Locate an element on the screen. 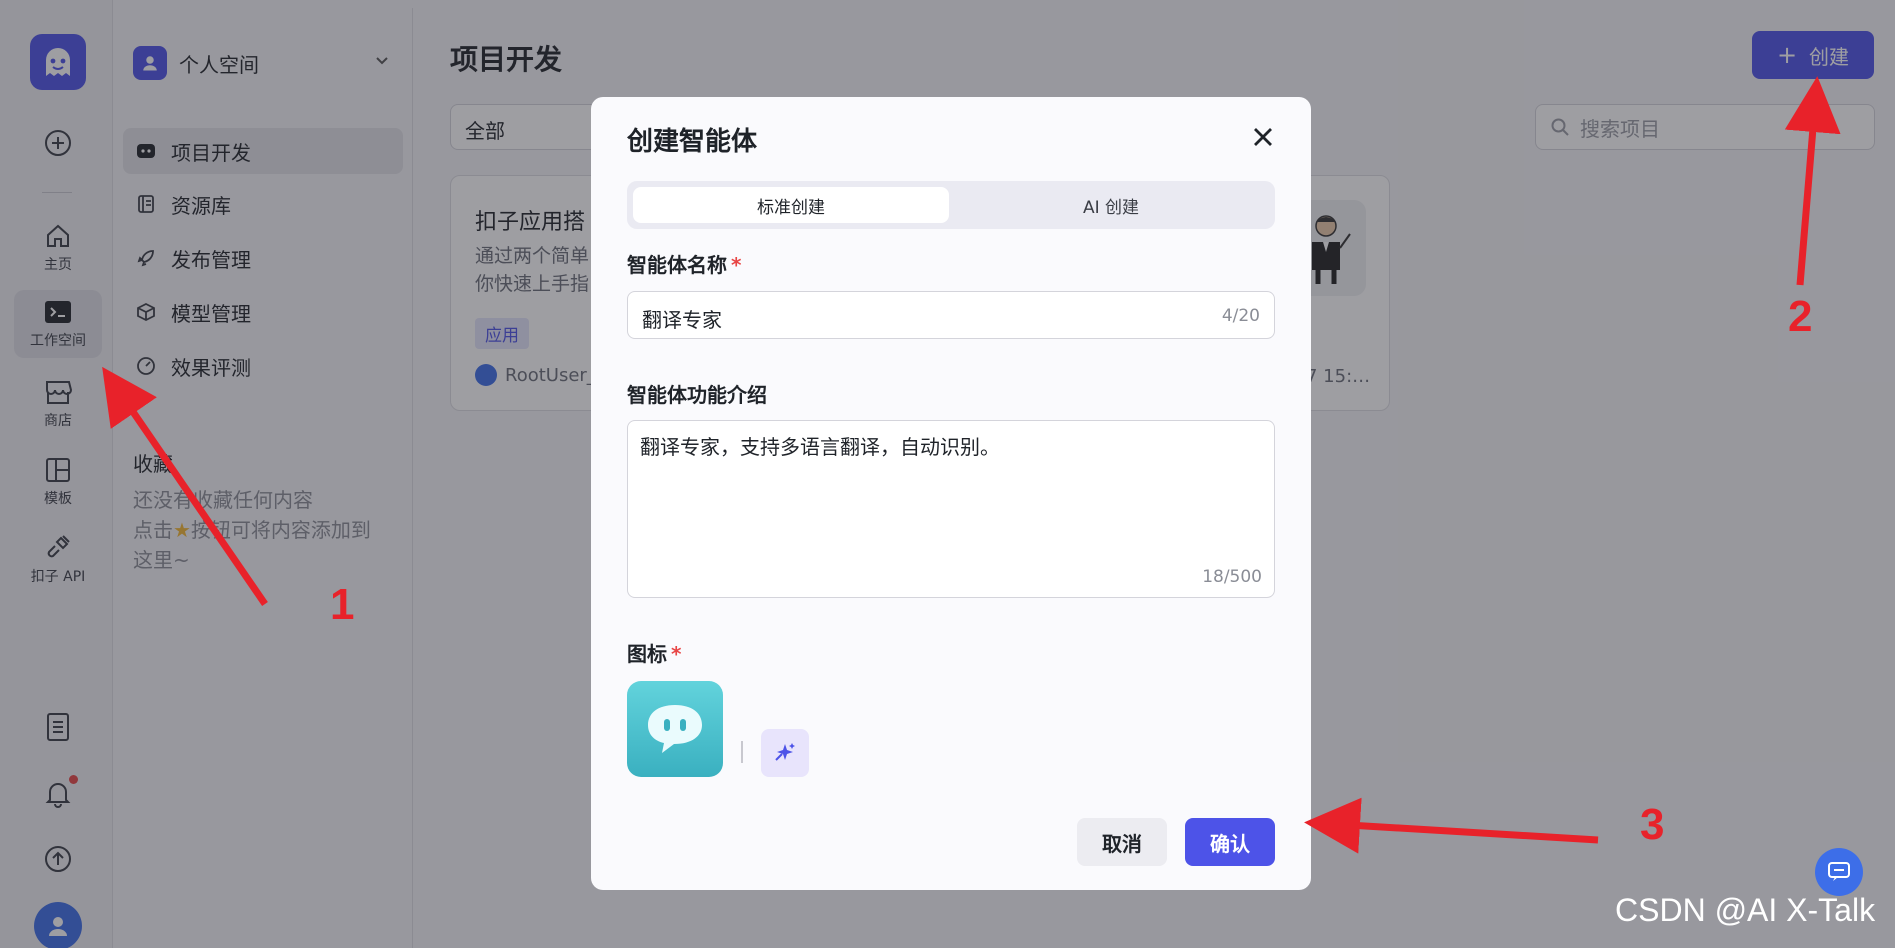 Image resolution: width=1895 pixels, height=948 pixels. sparkle-icon is located at coordinates (785, 752).